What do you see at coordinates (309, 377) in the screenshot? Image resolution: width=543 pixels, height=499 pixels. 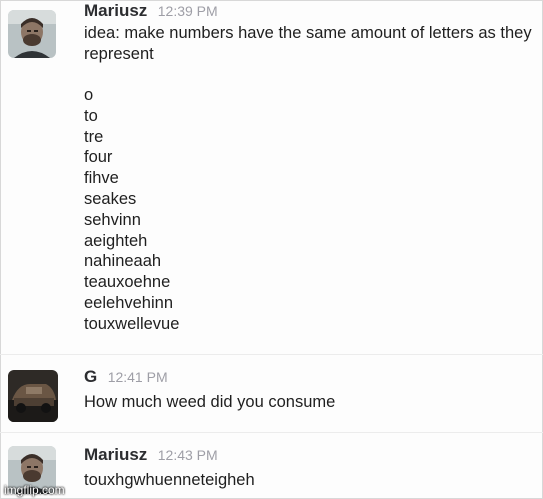 I see `message-header: G 12:41 PM` at bounding box center [309, 377].